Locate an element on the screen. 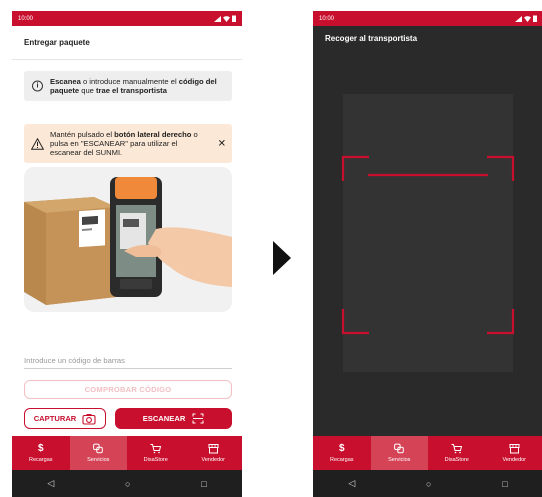  scan-corner-top-left is located at coordinates (355, 168).